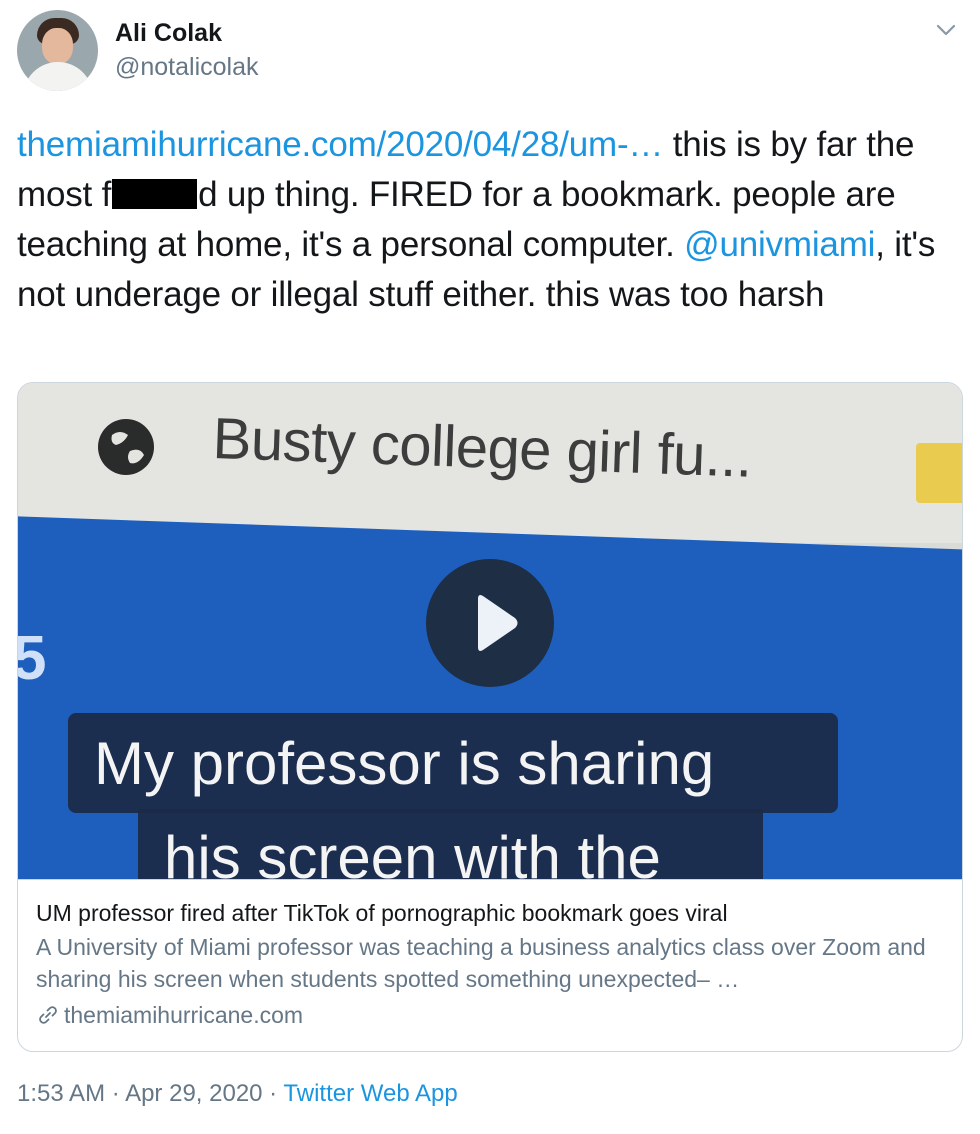 Image resolution: width=980 pixels, height=1134 pixels. What do you see at coordinates (779, 244) in the screenshot?
I see `mention-link: @univmiami` at bounding box center [779, 244].